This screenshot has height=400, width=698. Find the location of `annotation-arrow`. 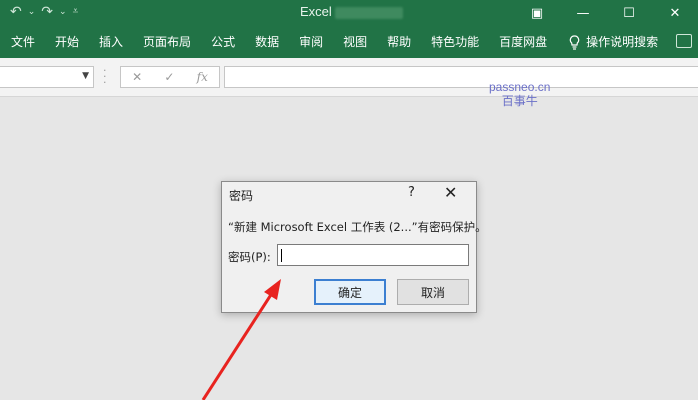

annotation-arrow is located at coordinates (241, 339).